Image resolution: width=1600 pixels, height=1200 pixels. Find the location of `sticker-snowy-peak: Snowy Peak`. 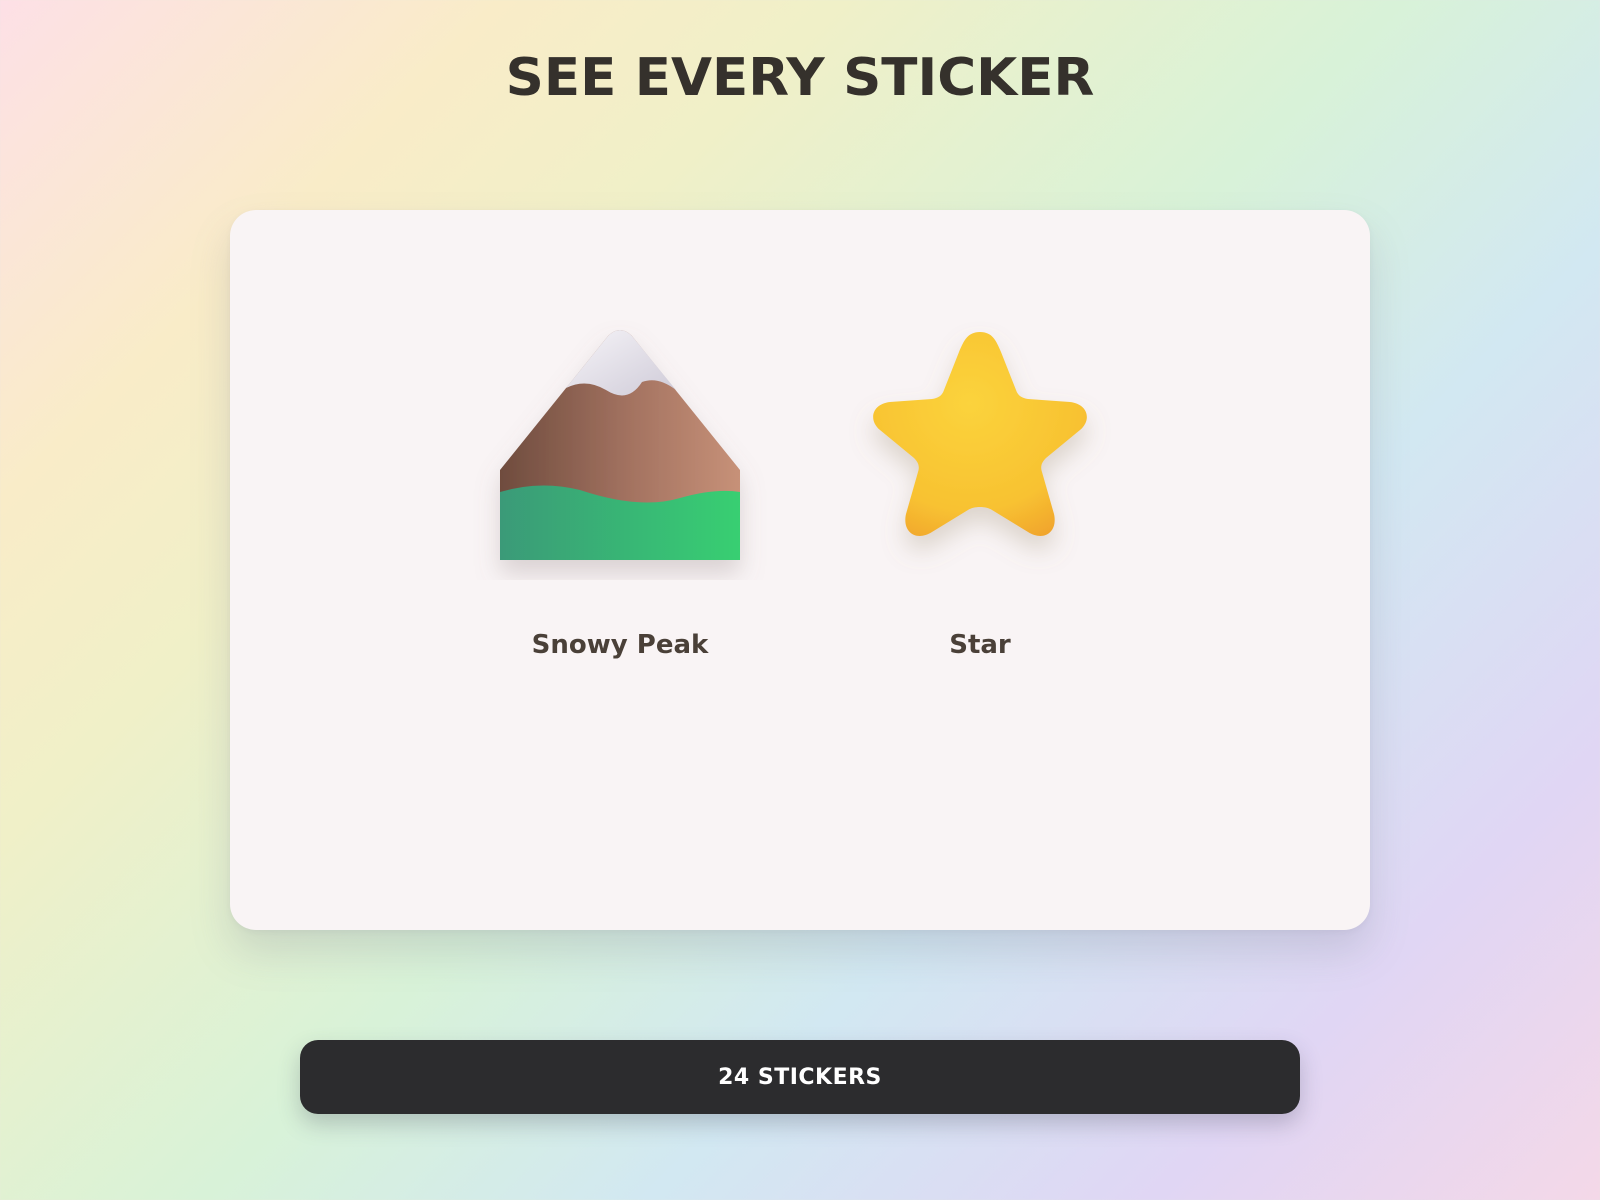

sticker-snowy-peak: Snowy Peak is located at coordinates (620, 490).